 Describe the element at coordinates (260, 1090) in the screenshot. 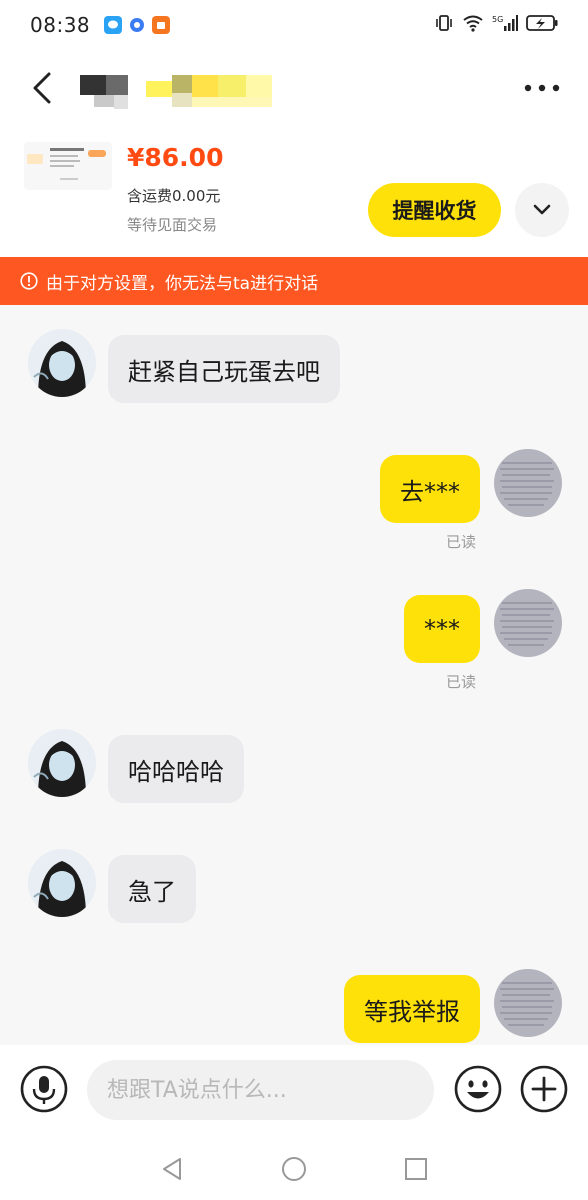

I see `message-input` at that location.